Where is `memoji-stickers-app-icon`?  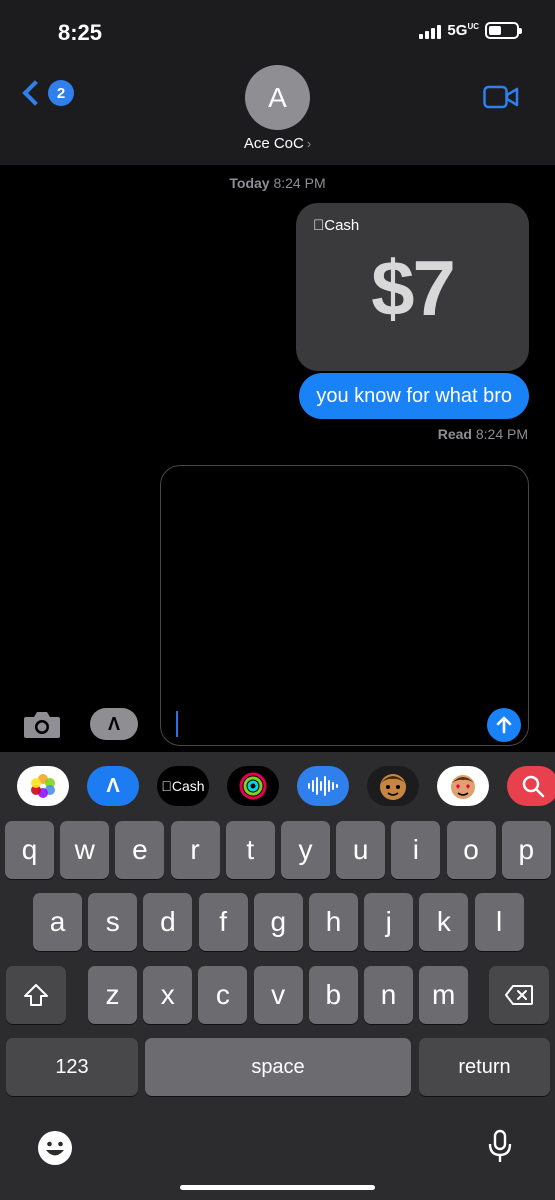
memoji-stickers-app-icon is located at coordinates (463, 786).